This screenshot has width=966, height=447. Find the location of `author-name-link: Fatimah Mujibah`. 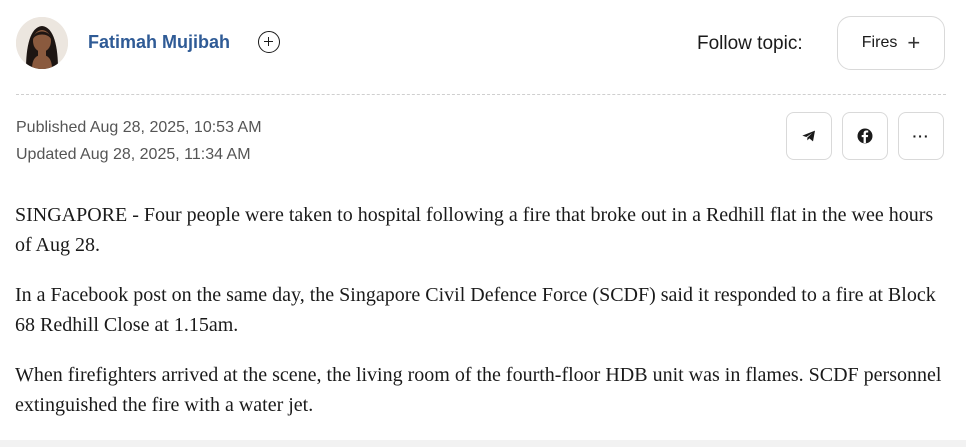

author-name-link: Fatimah Mujibah is located at coordinates (159, 42).